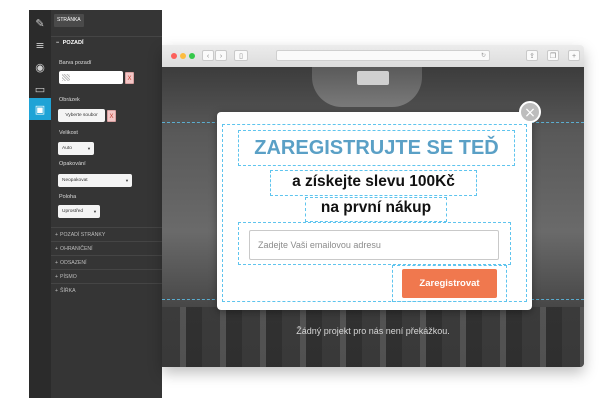 This screenshot has width=604, height=414. I want to click on background-color-field, so click(91, 77).